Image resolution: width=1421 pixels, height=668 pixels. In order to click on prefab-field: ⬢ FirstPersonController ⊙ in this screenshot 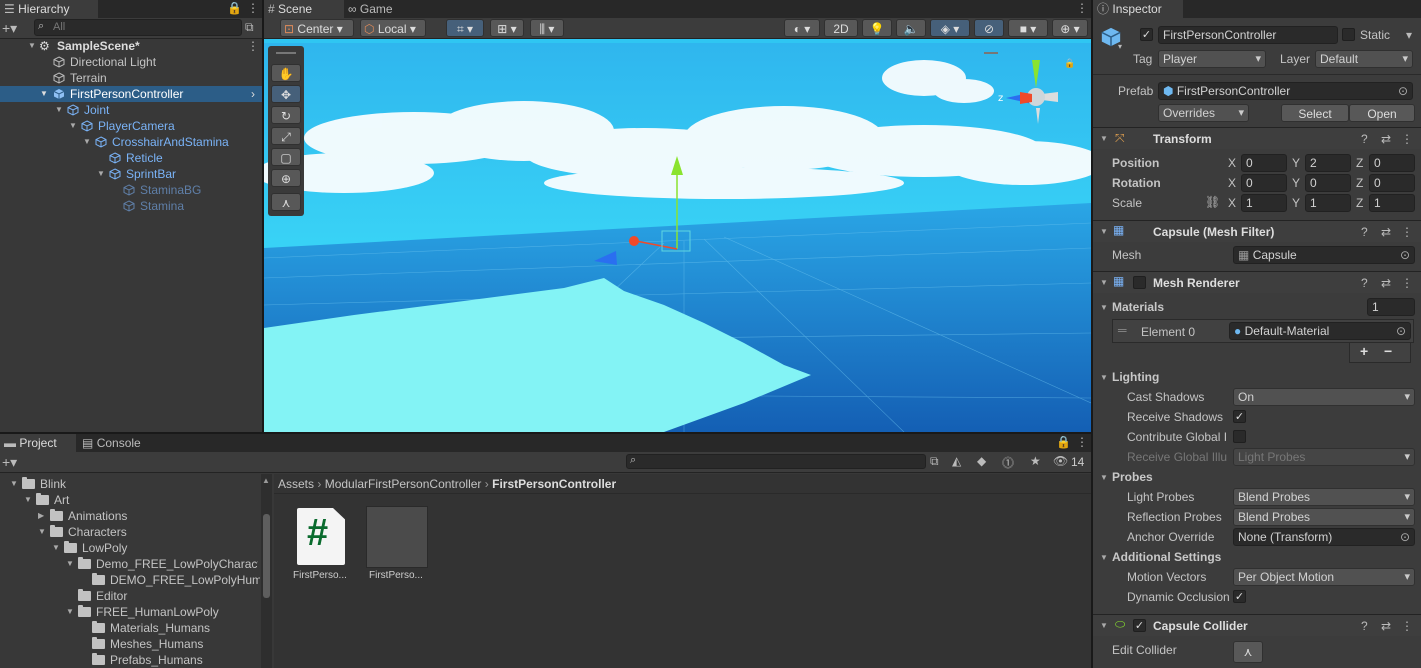, I will do `click(1285, 91)`.